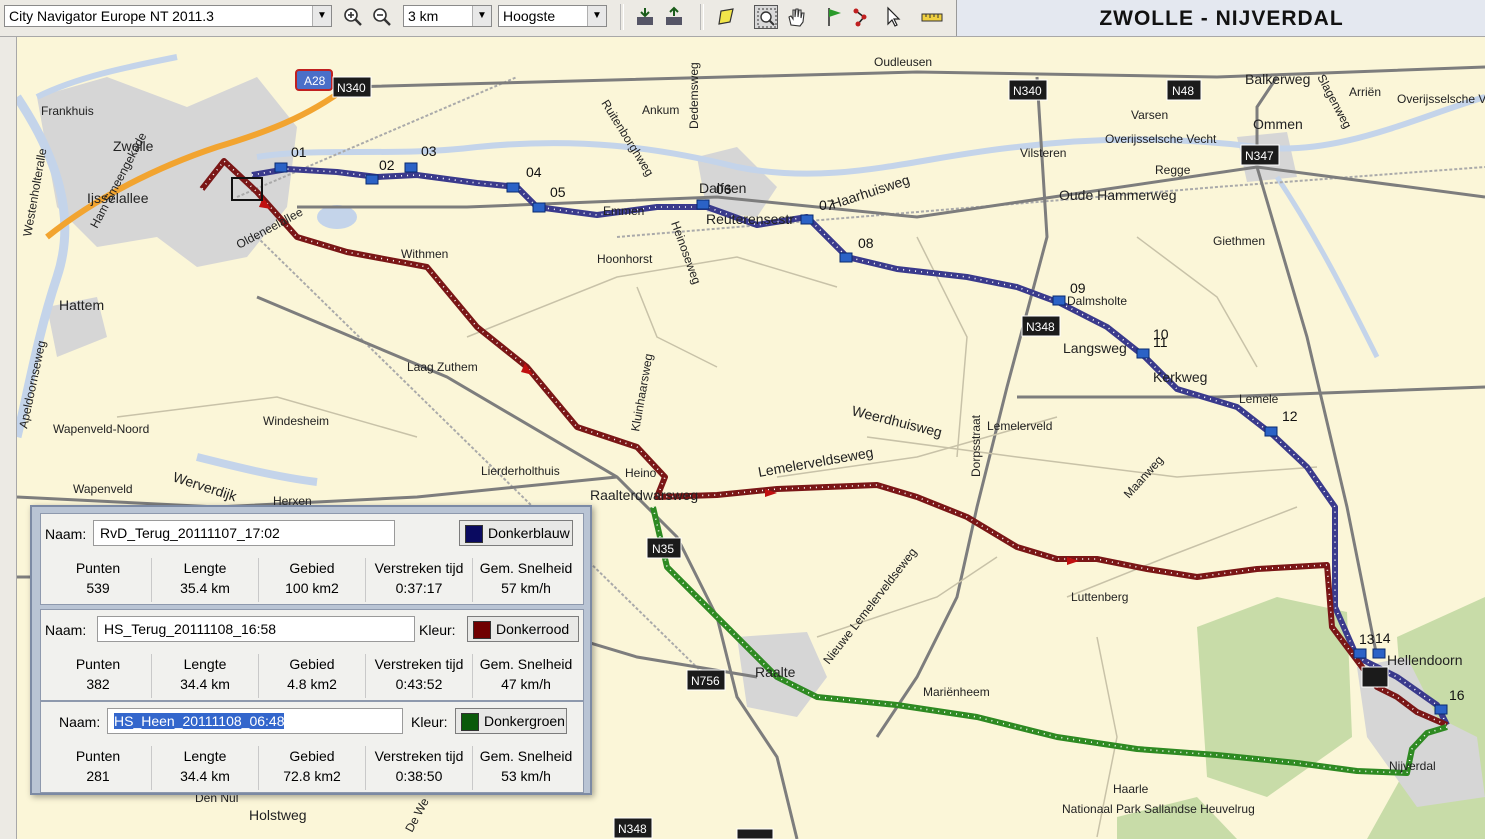 The image size is (1485, 839). What do you see at coordinates (1097, 301) in the screenshot?
I see `place-dalmsholte: Dalmsholte` at bounding box center [1097, 301].